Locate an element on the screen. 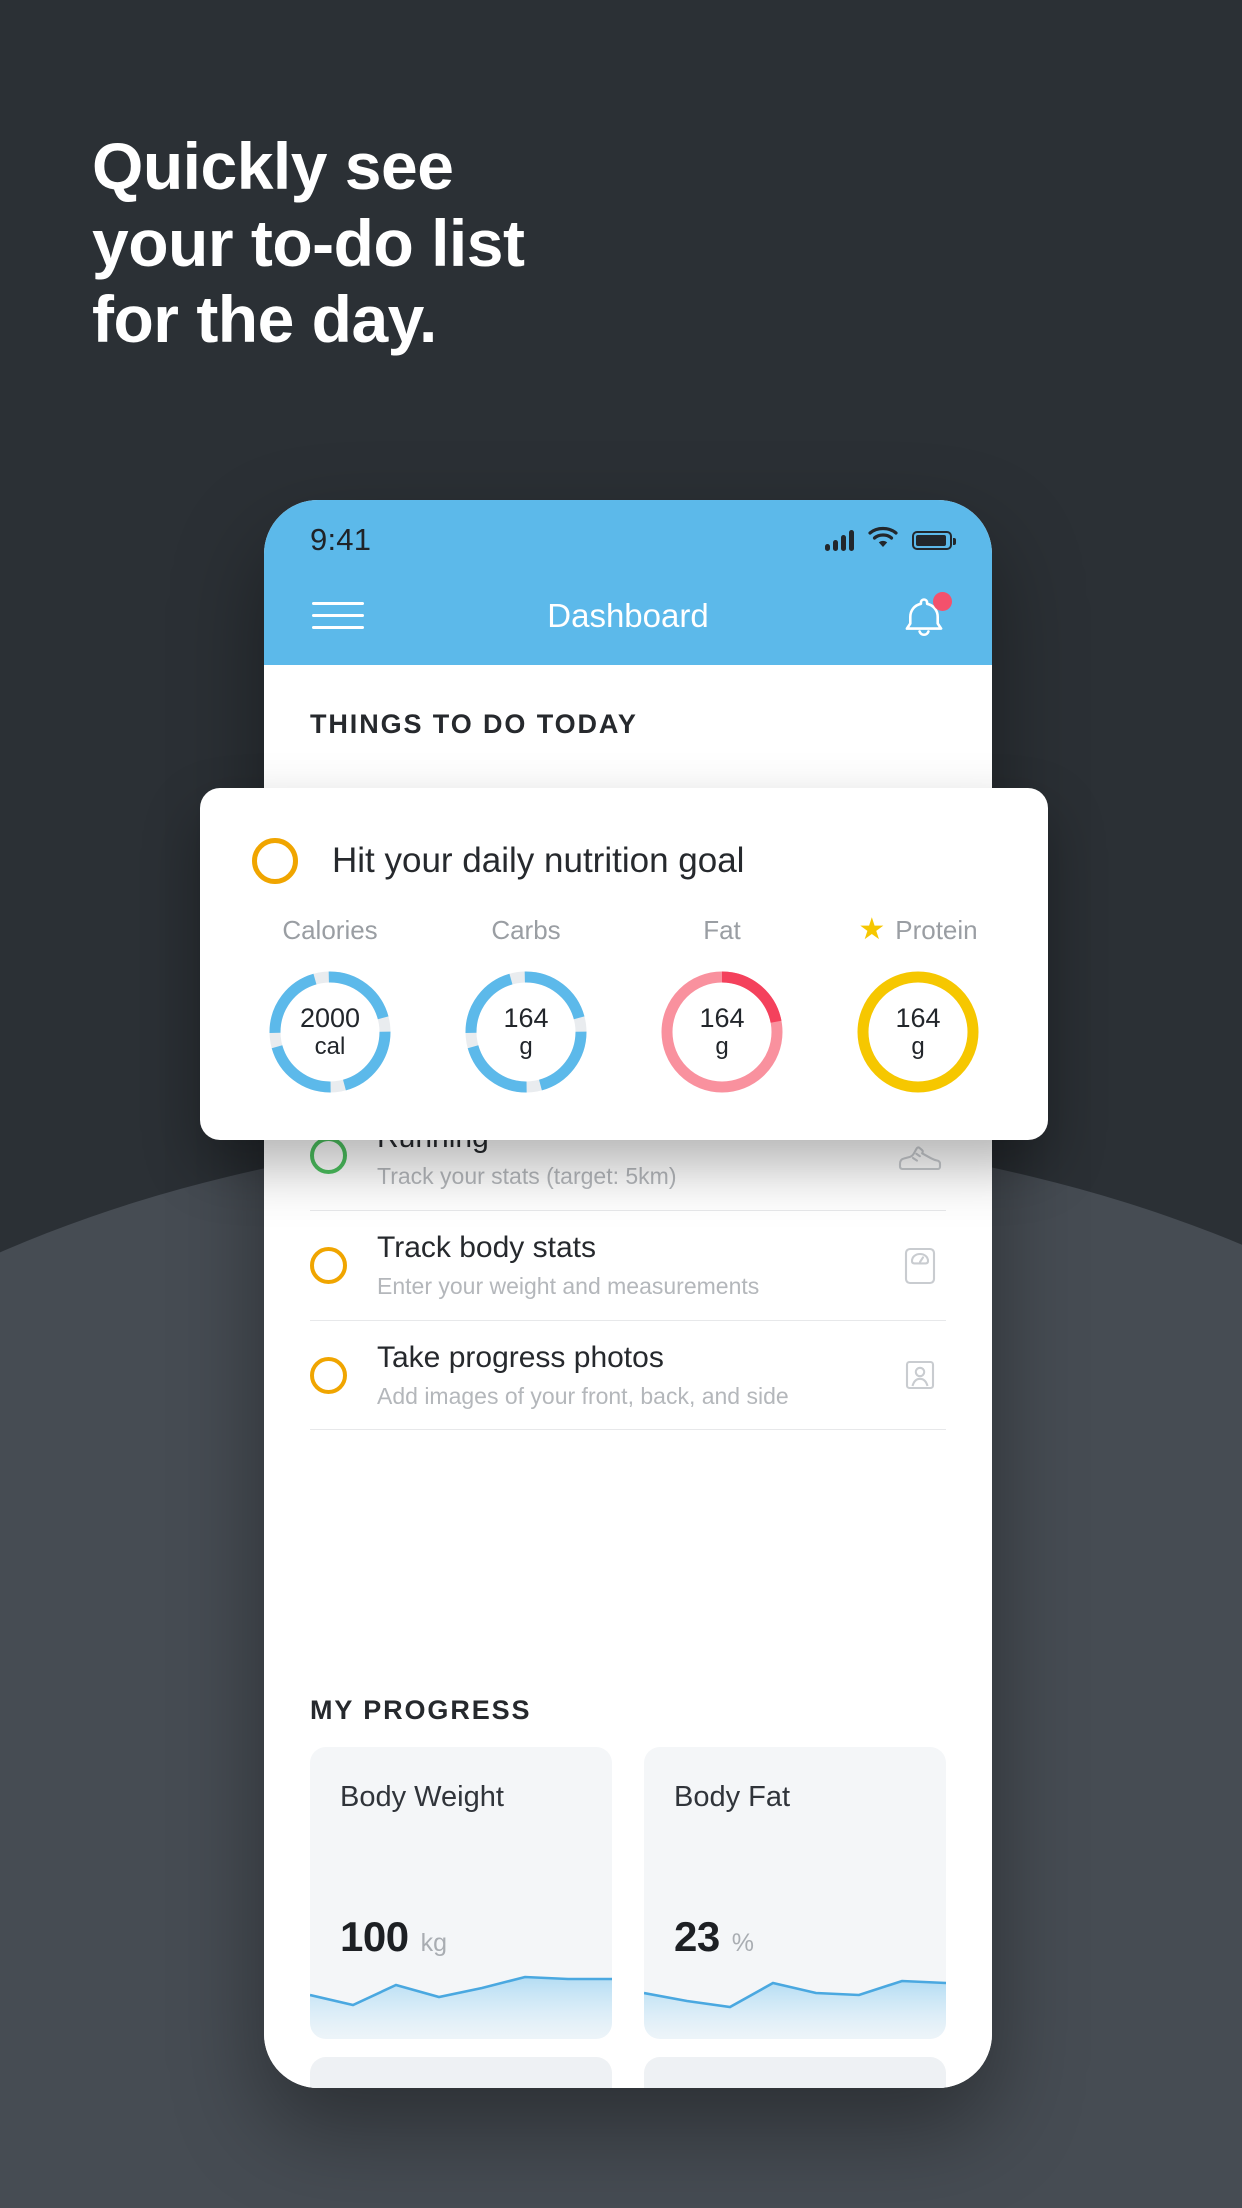  nutrition-ring-label-wrap: Fat is located at coordinates (722, 930).